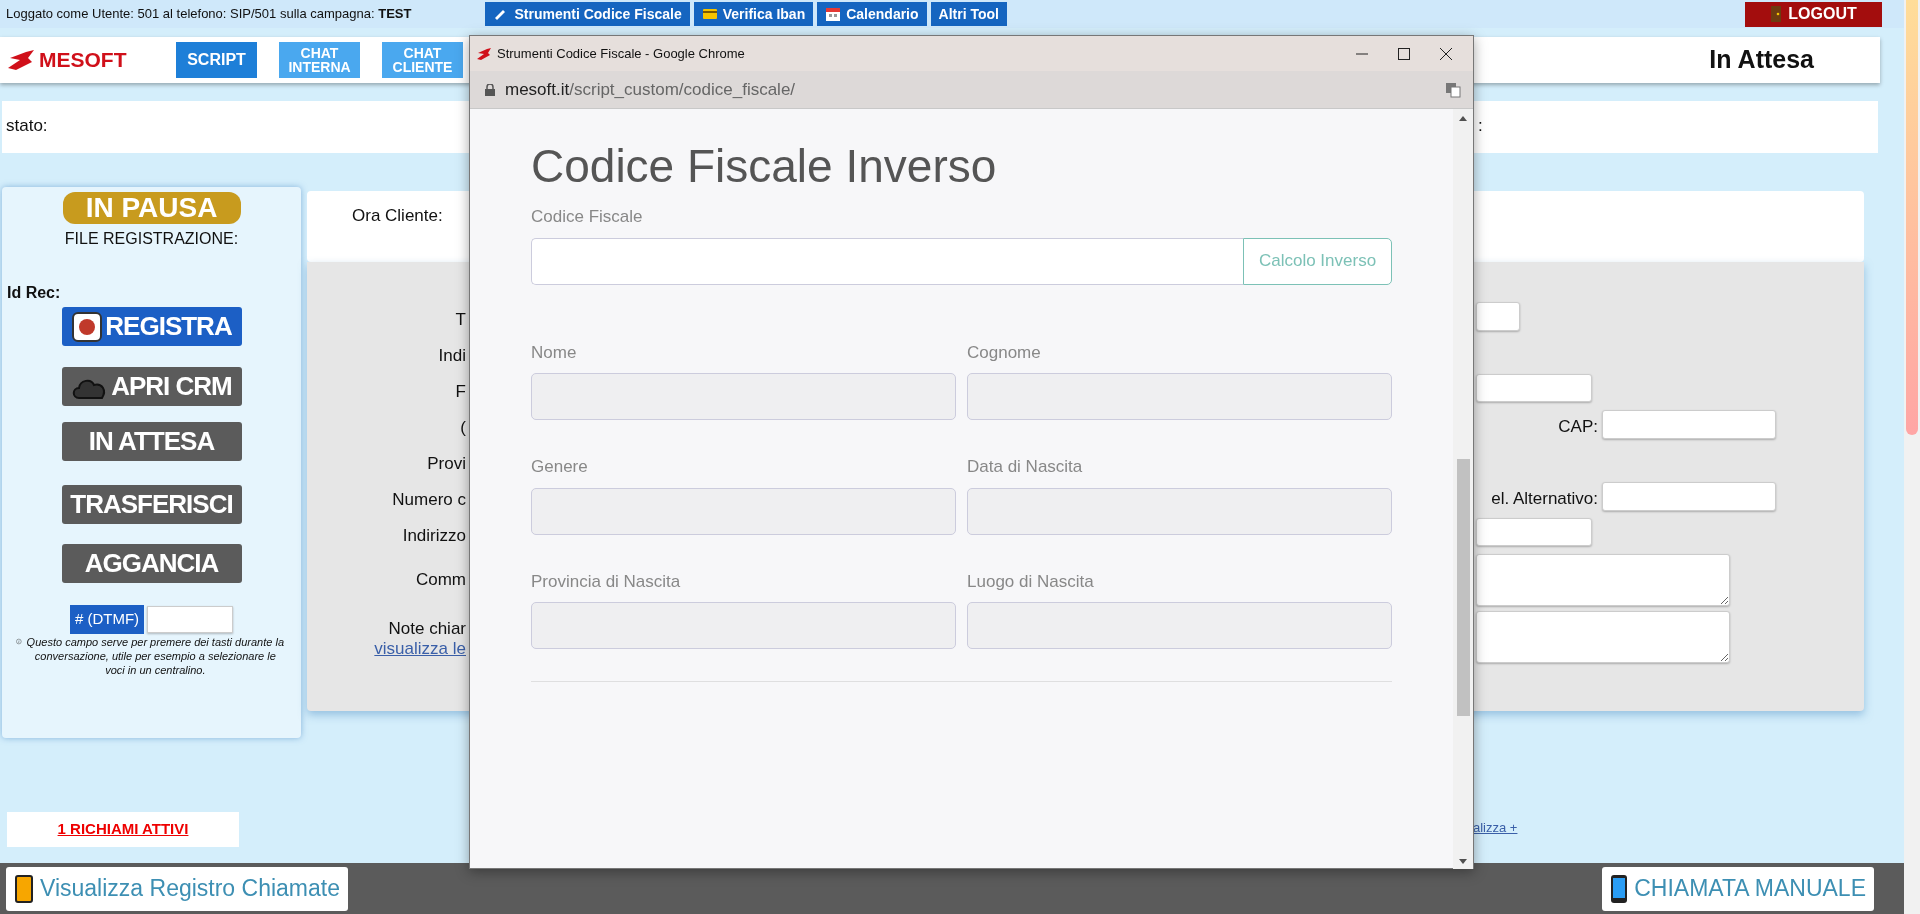  Describe the element at coordinates (426, 629) in the screenshot. I see `field-label: Note chiar` at that location.